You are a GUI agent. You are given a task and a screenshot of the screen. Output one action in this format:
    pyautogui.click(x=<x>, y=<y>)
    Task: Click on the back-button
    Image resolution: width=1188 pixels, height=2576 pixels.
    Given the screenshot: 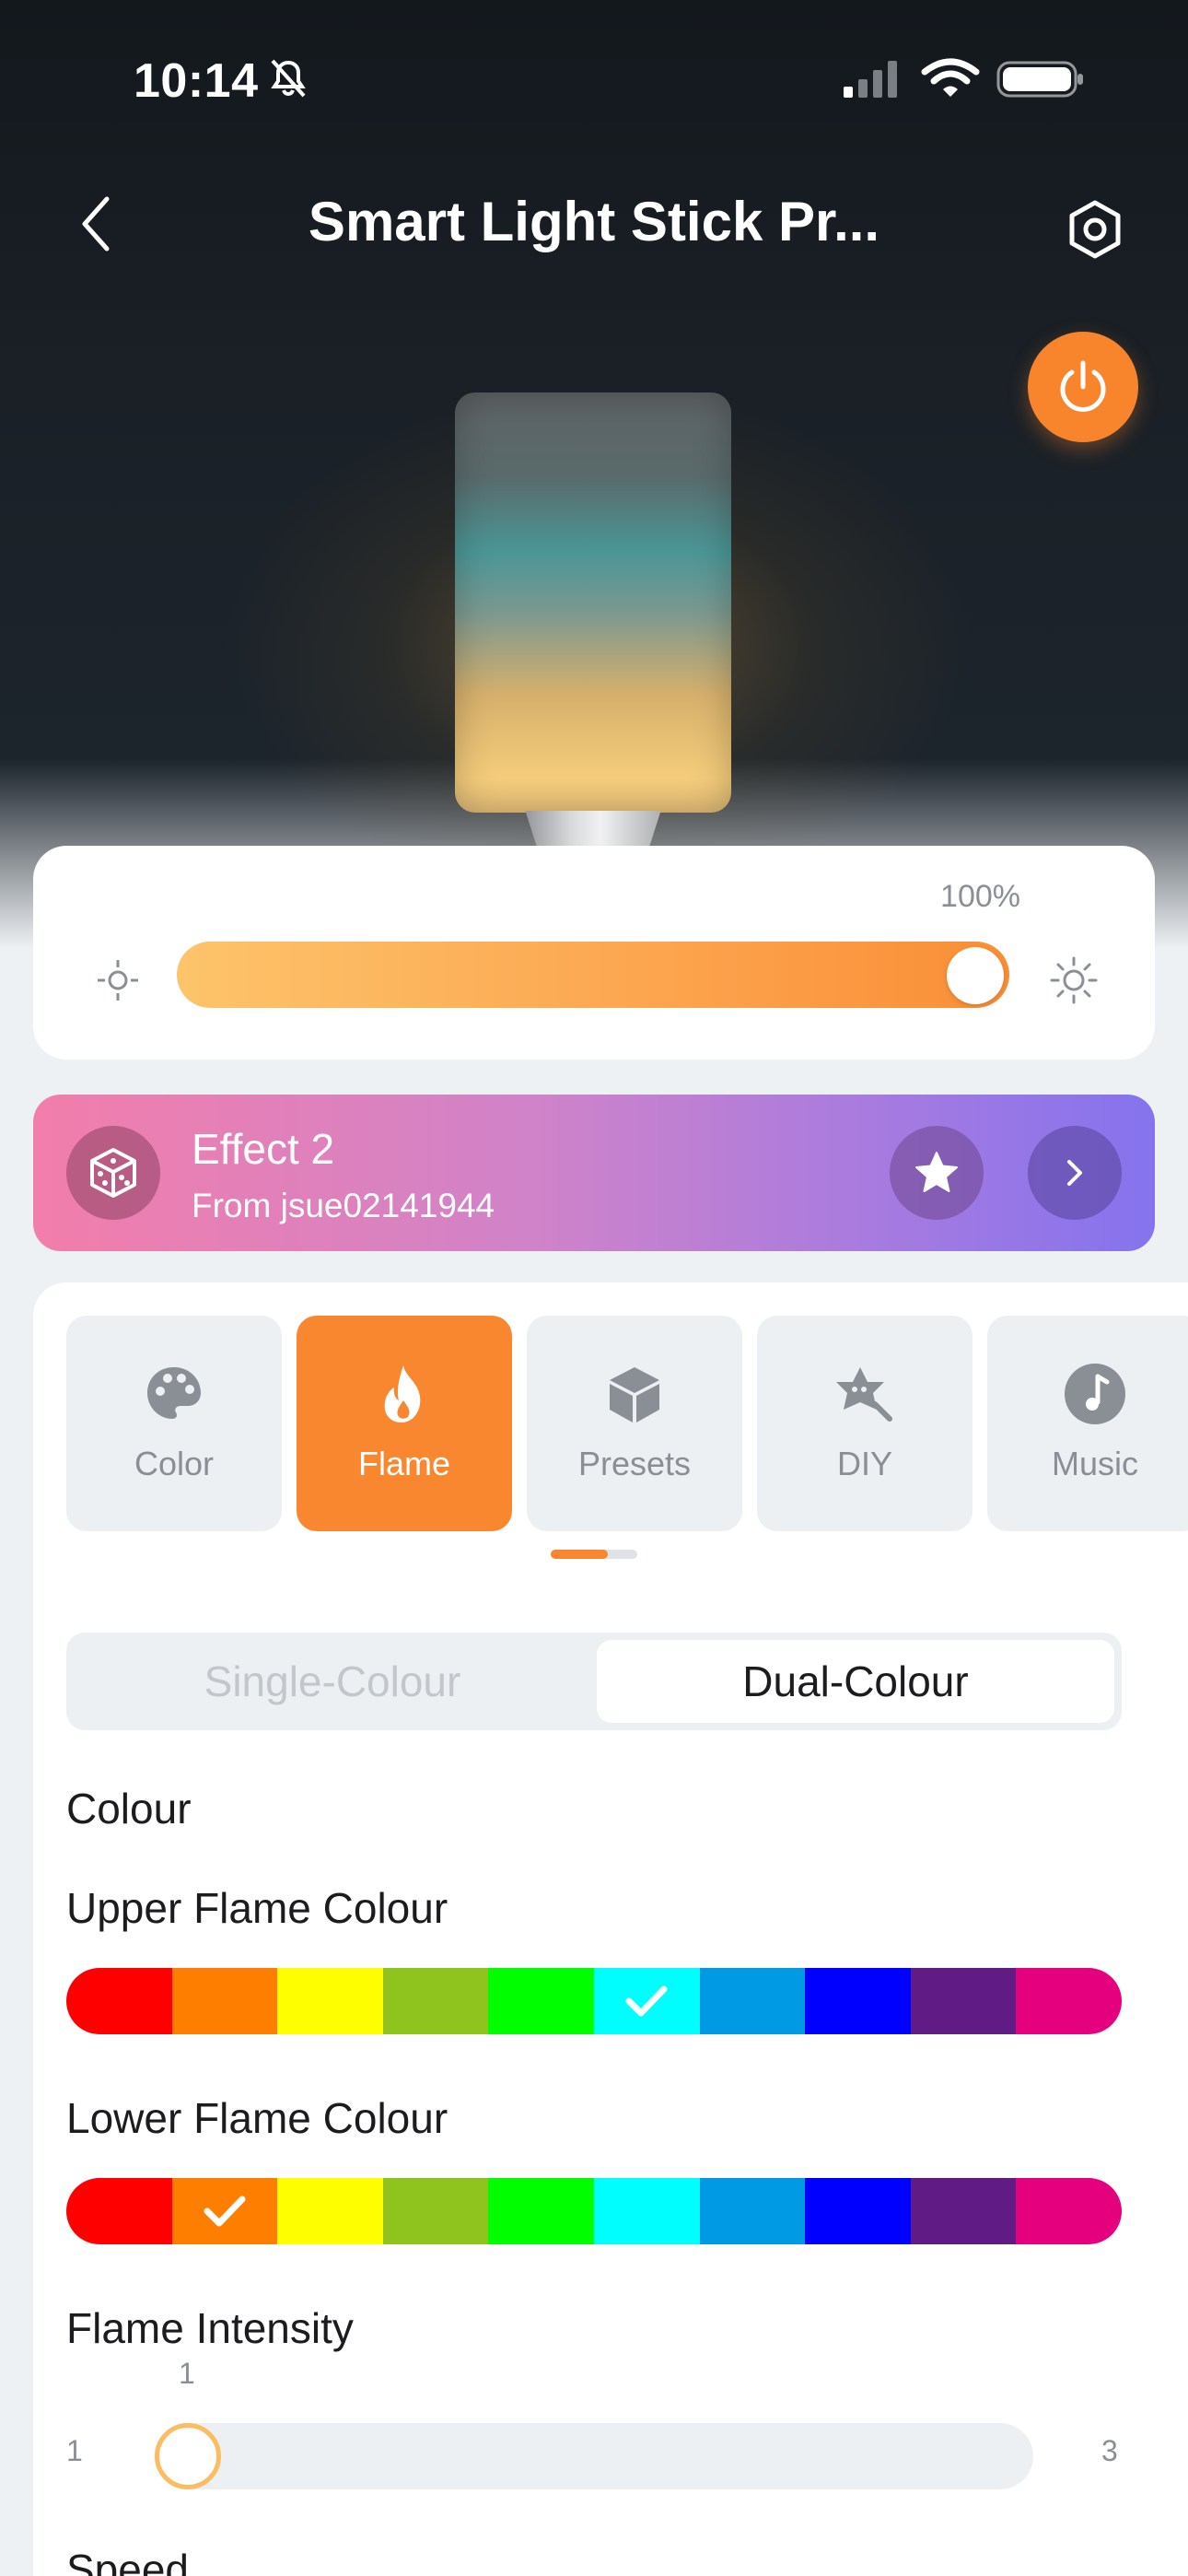 What is the action you would take?
    pyautogui.click(x=95, y=224)
    